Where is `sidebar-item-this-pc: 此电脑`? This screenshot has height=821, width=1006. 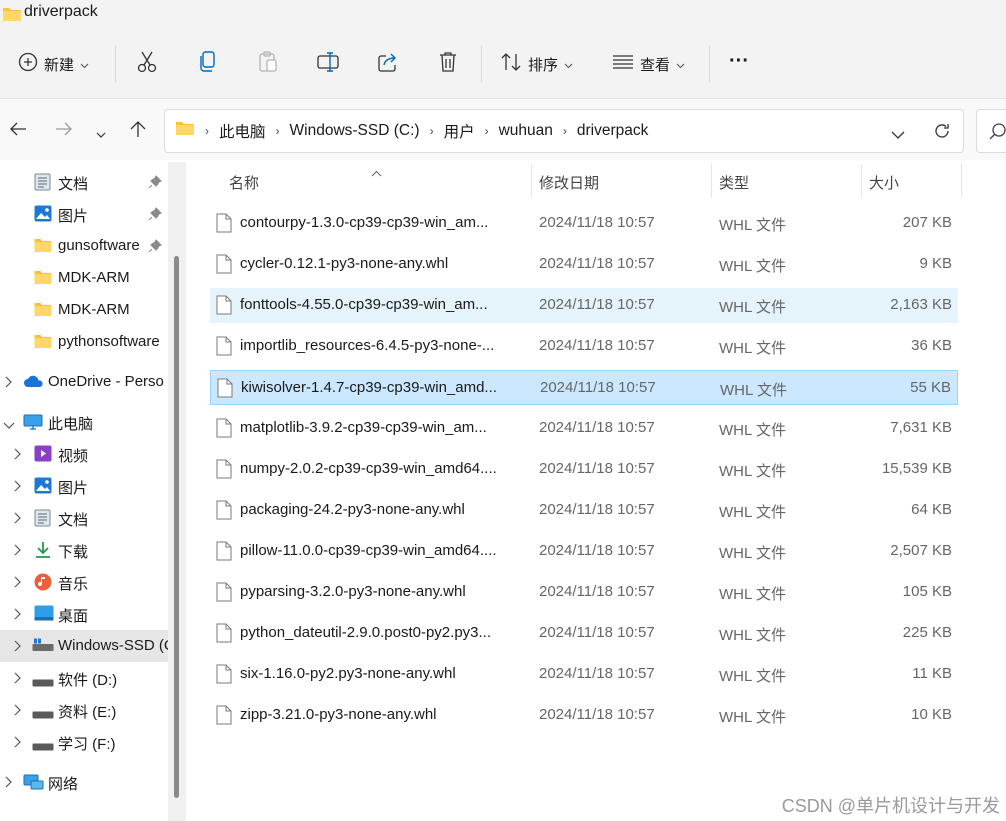
sidebar-item-this-pc: 此电脑 is located at coordinates (84, 422).